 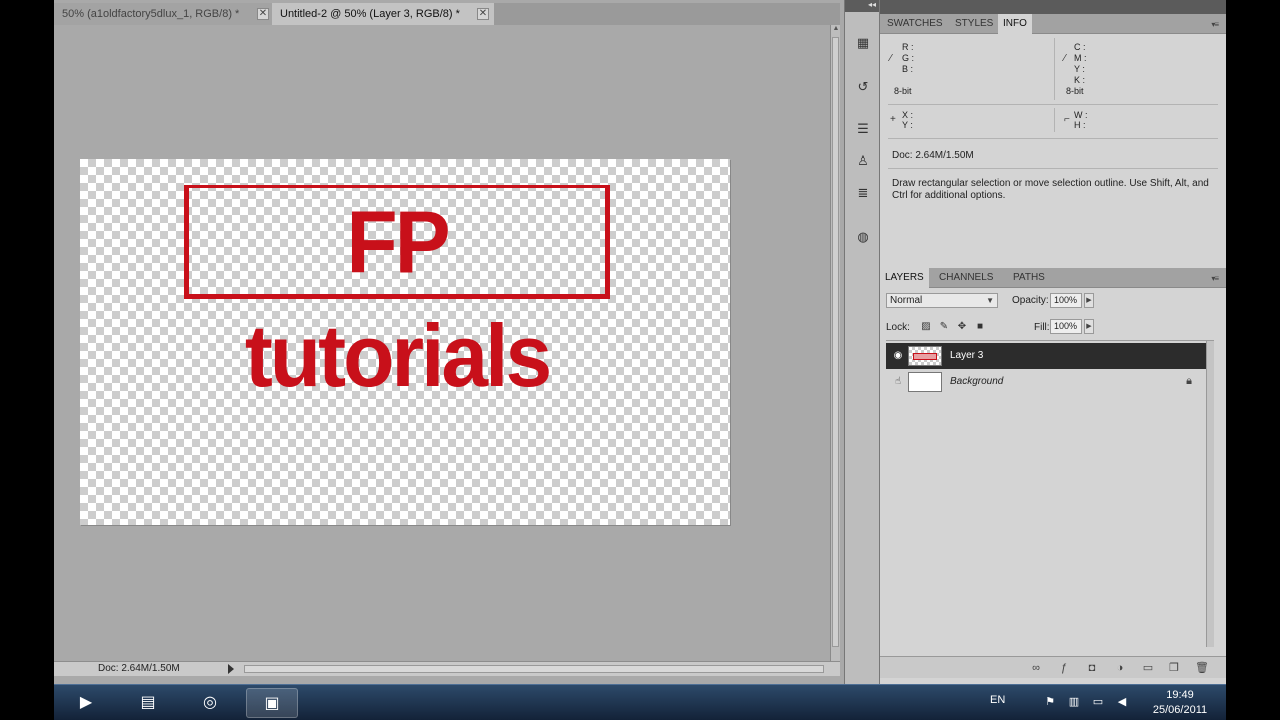 I want to click on tray-monitor-icon: ▭, so click(x=1098, y=702).